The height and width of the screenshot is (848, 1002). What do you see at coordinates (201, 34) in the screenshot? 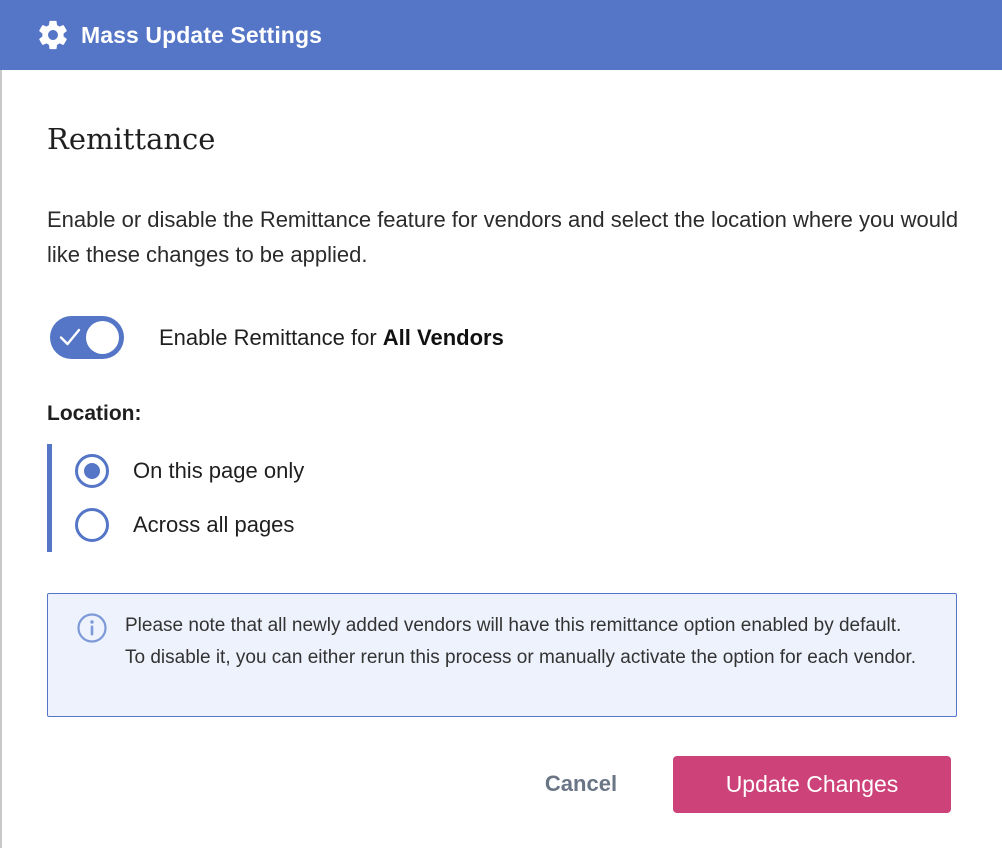
I see `dialog-title: Mass Update Settings` at bounding box center [201, 34].